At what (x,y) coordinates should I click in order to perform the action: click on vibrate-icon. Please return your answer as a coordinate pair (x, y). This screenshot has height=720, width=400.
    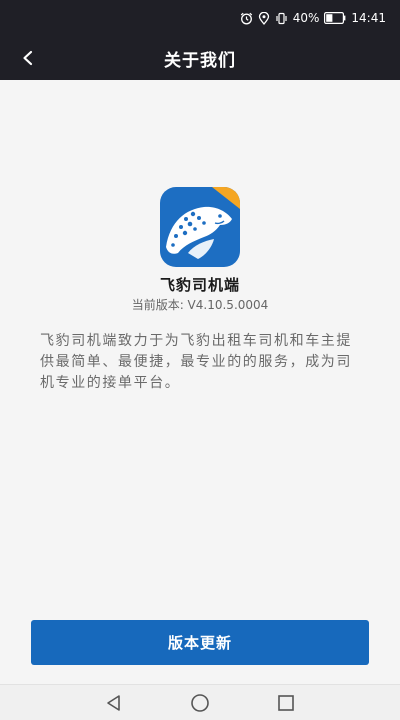
    Looking at the image, I should click on (281, 18).